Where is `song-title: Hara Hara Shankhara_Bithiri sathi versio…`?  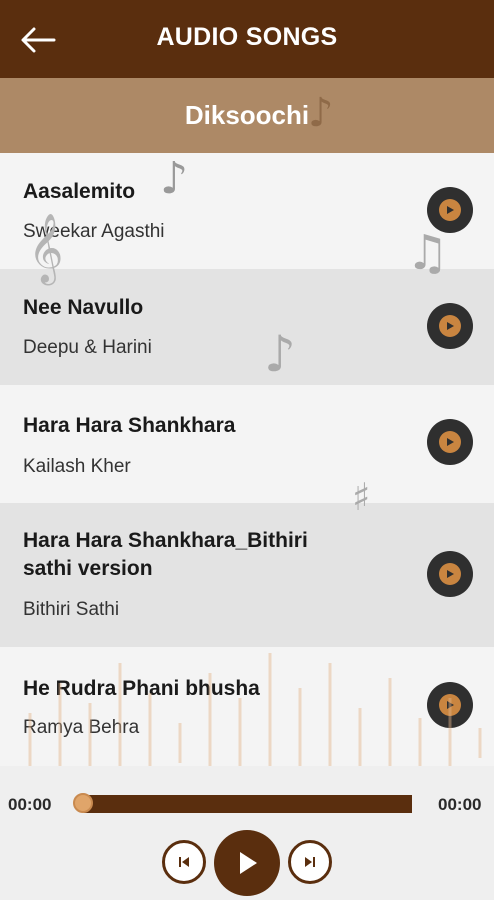 song-title: Hara Hara Shankhara_Bithiri sathi versio… is located at coordinates (165, 554).